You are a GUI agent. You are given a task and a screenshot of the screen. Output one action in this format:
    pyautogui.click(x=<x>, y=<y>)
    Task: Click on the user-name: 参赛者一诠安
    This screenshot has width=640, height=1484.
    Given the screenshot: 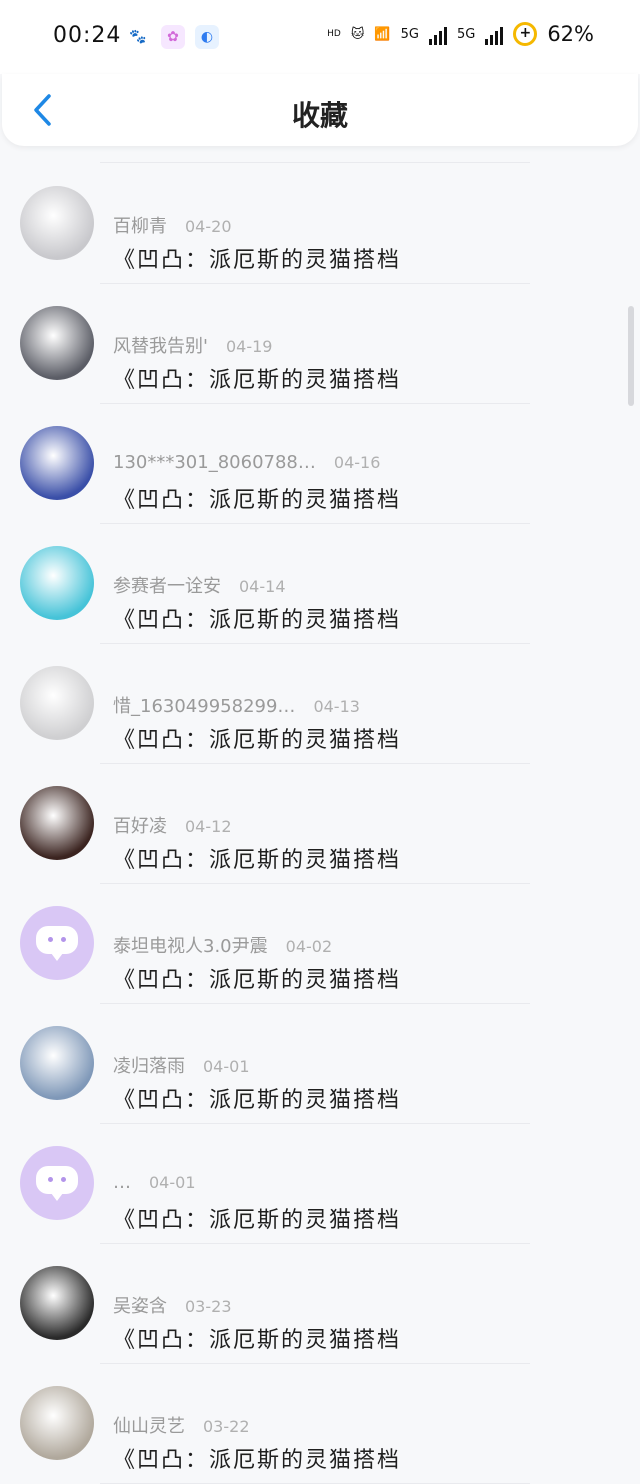 What is the action you would take?
    pyautogui.click(x=167, y=586)
    